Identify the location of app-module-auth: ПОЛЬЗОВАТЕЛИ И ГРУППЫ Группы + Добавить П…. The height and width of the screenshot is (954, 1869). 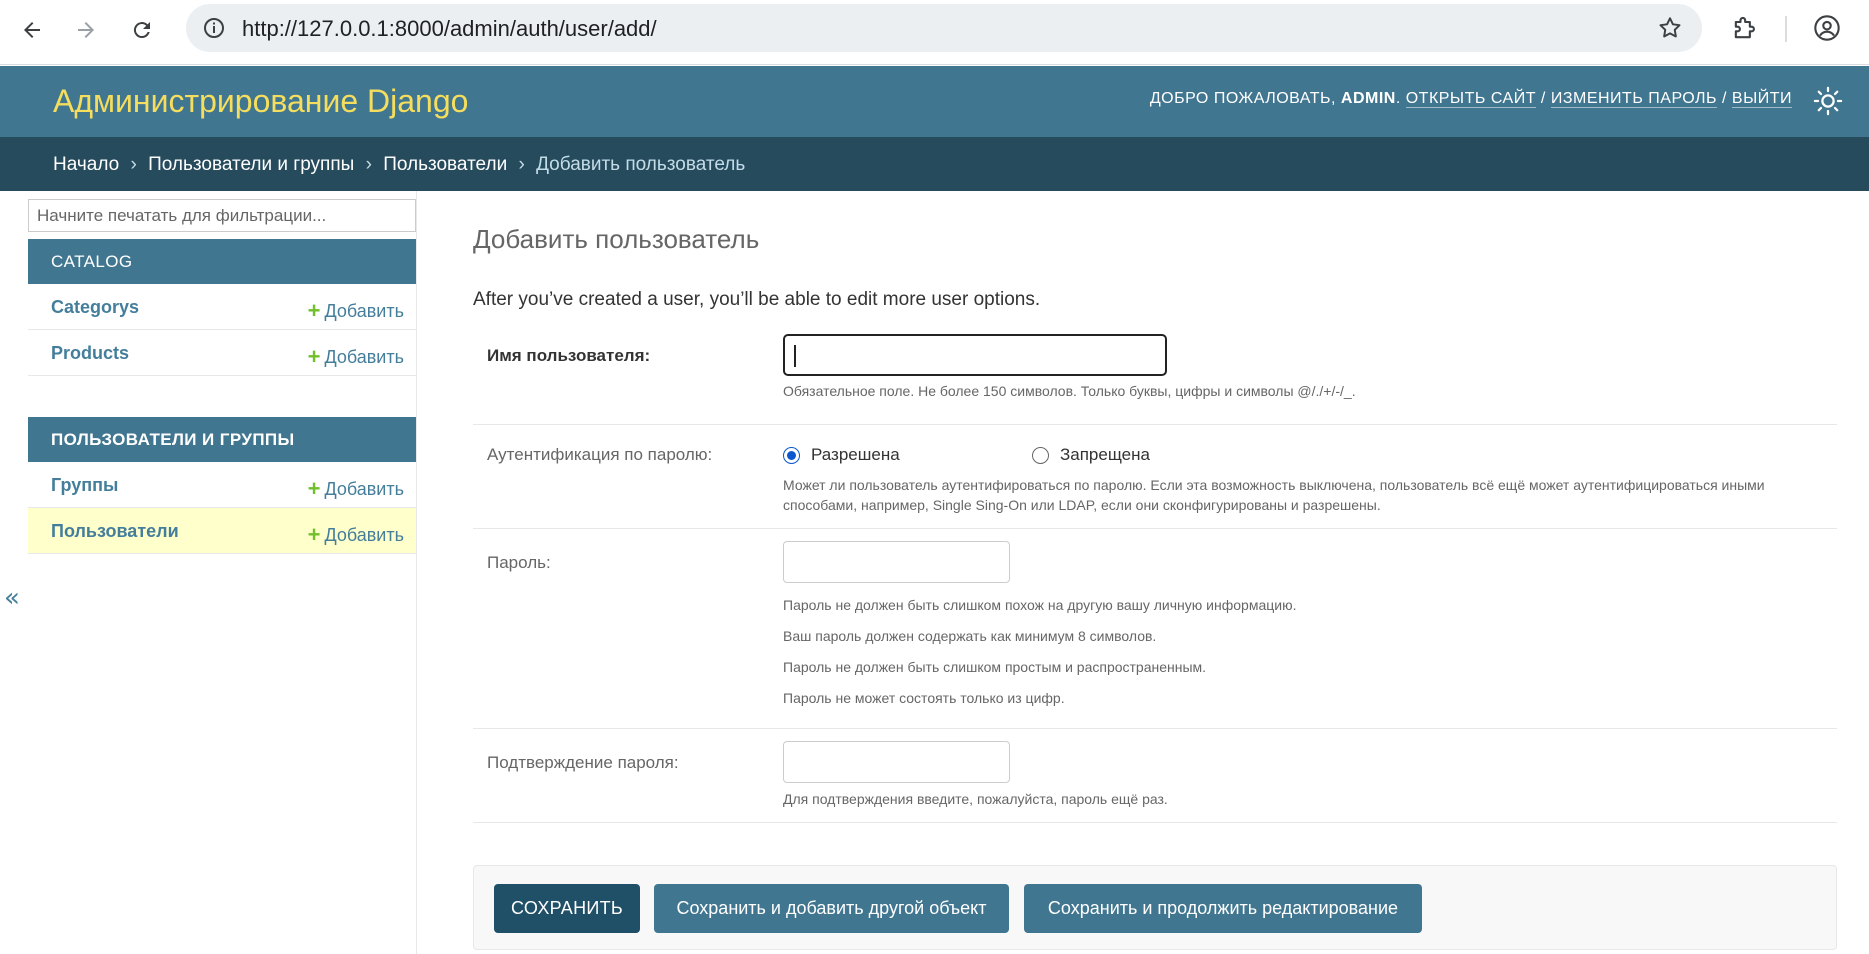
(222, 485).